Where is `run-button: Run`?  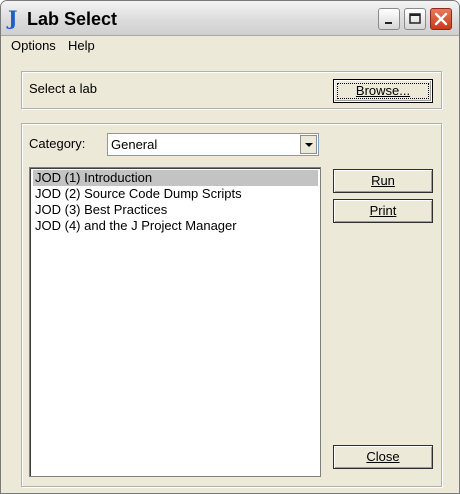
run-button: Run is located at coordinates (383, 181).